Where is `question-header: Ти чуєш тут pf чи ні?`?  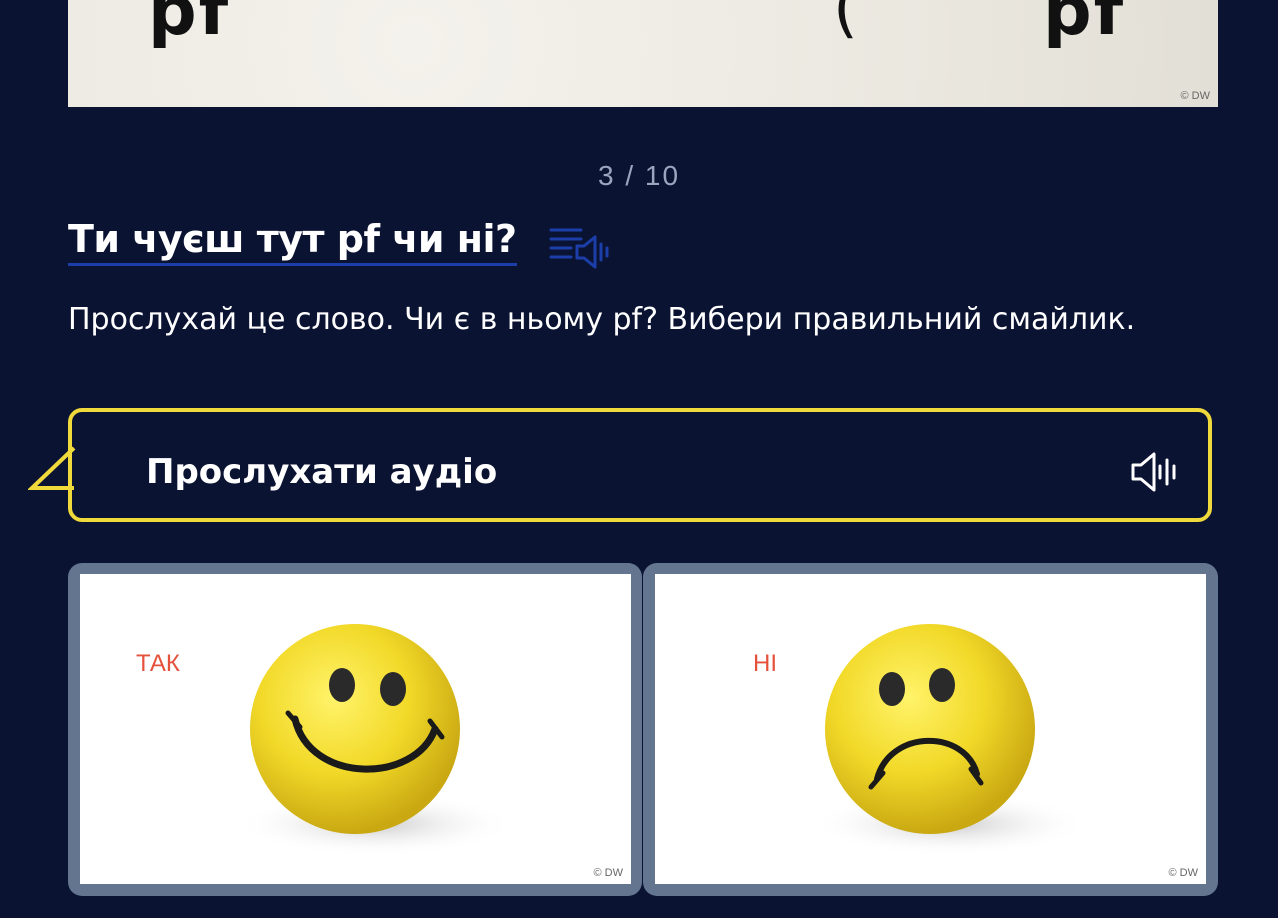
question-header: Ти чуєш тут pf чи ні? is located at coordinates (339, 241).